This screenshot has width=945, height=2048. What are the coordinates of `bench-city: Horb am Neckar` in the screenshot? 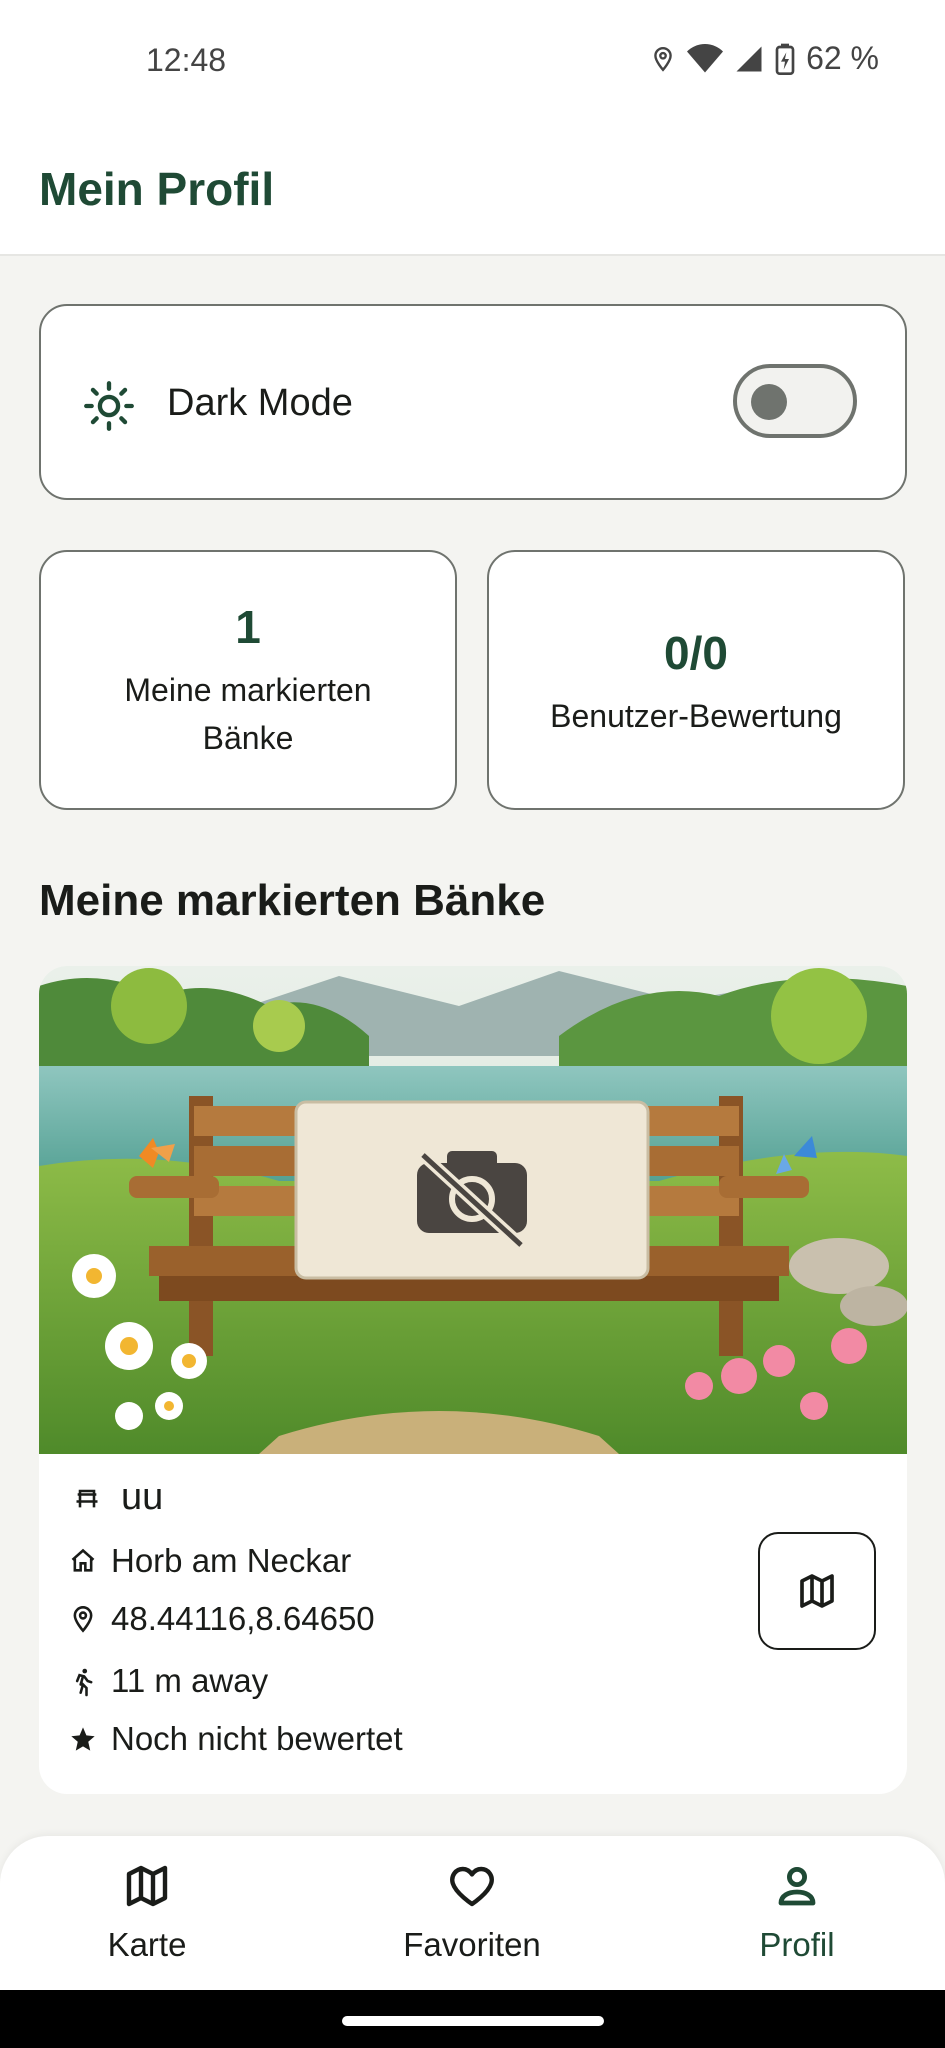 It's located at (231, 1560).